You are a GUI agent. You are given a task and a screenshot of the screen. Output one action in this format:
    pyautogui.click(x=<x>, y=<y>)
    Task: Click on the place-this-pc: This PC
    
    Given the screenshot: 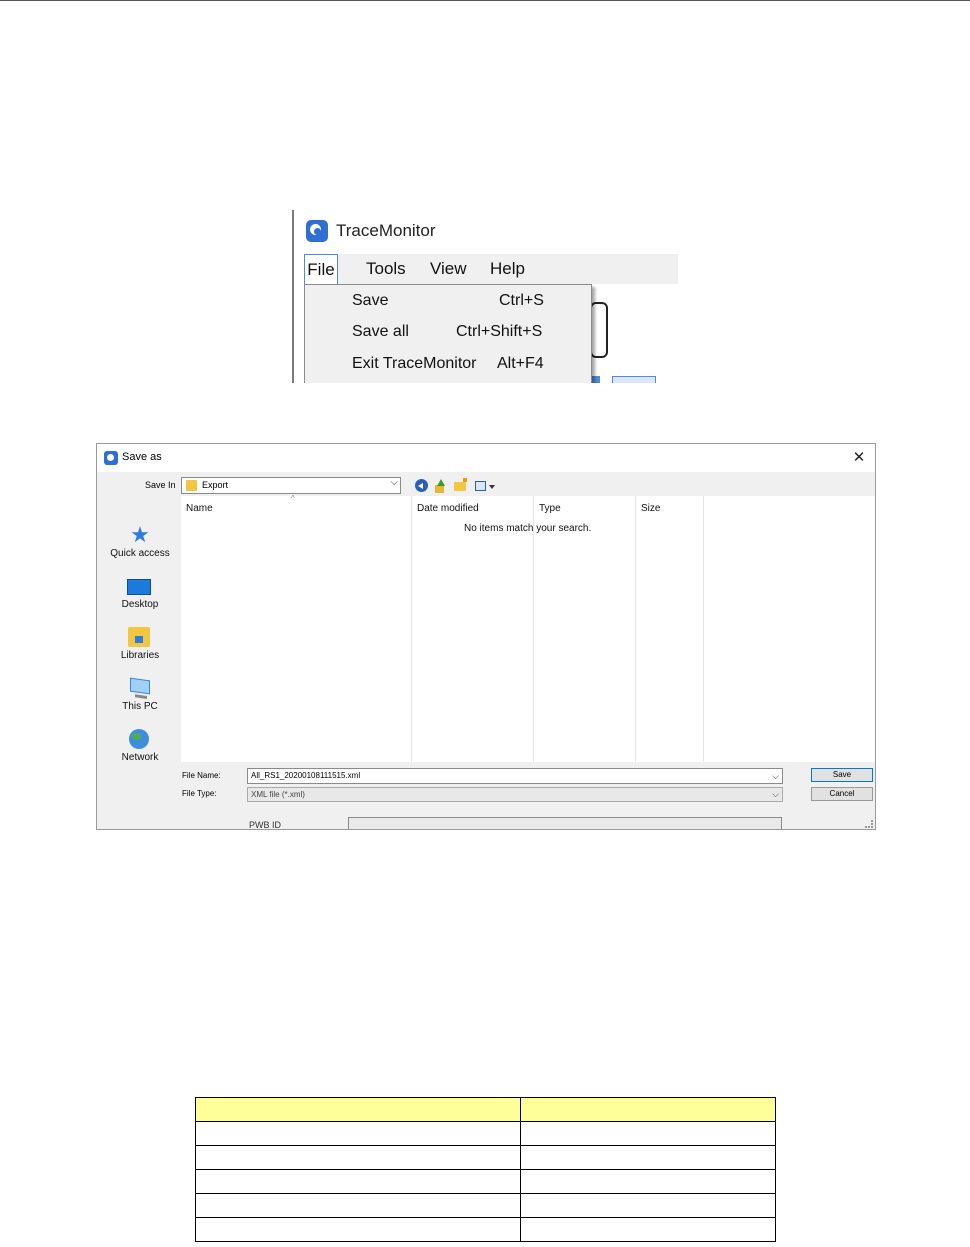 What is the action you would take?
    pyautogui.click(x=140, y=700)
    